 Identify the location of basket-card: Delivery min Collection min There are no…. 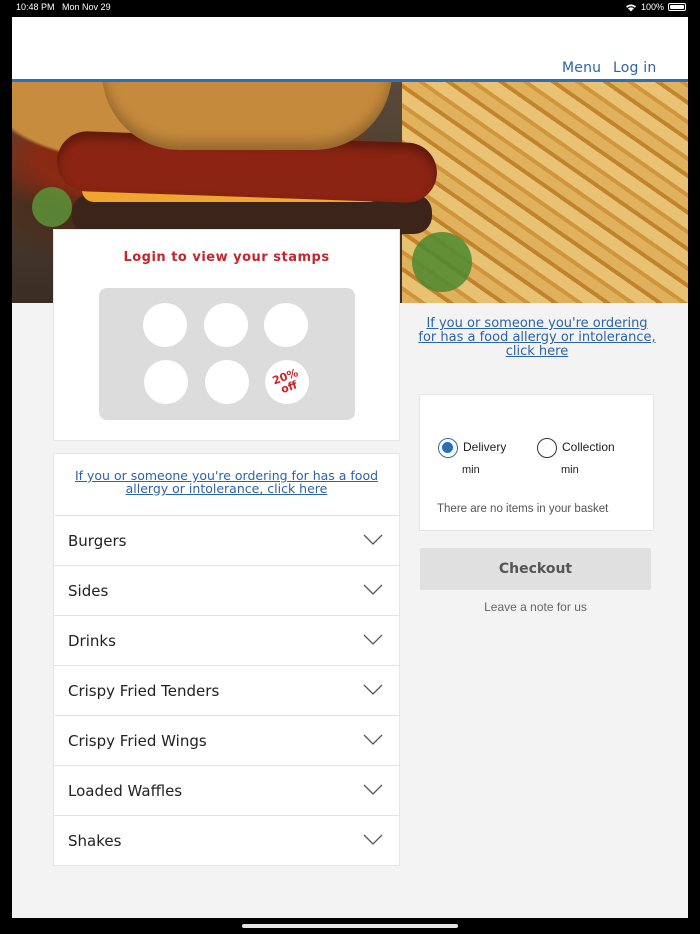
(536, 462).